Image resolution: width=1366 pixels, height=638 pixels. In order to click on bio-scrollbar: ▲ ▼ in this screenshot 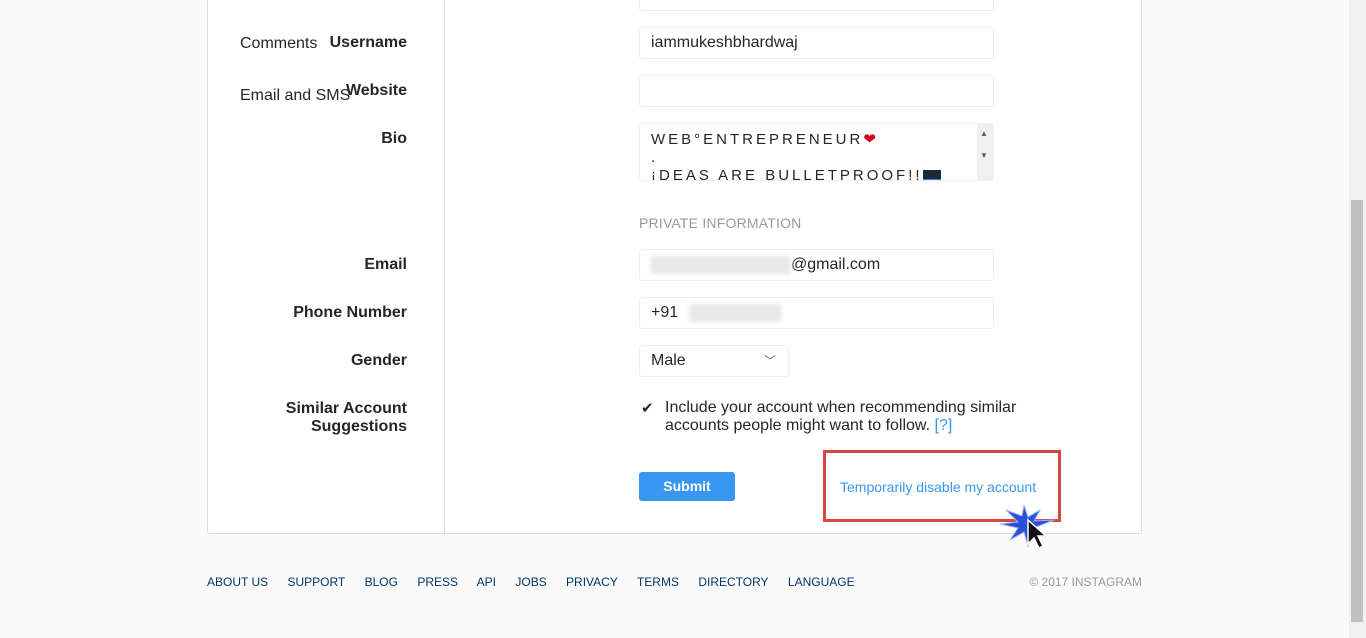, I will do `click(985, 152)`.